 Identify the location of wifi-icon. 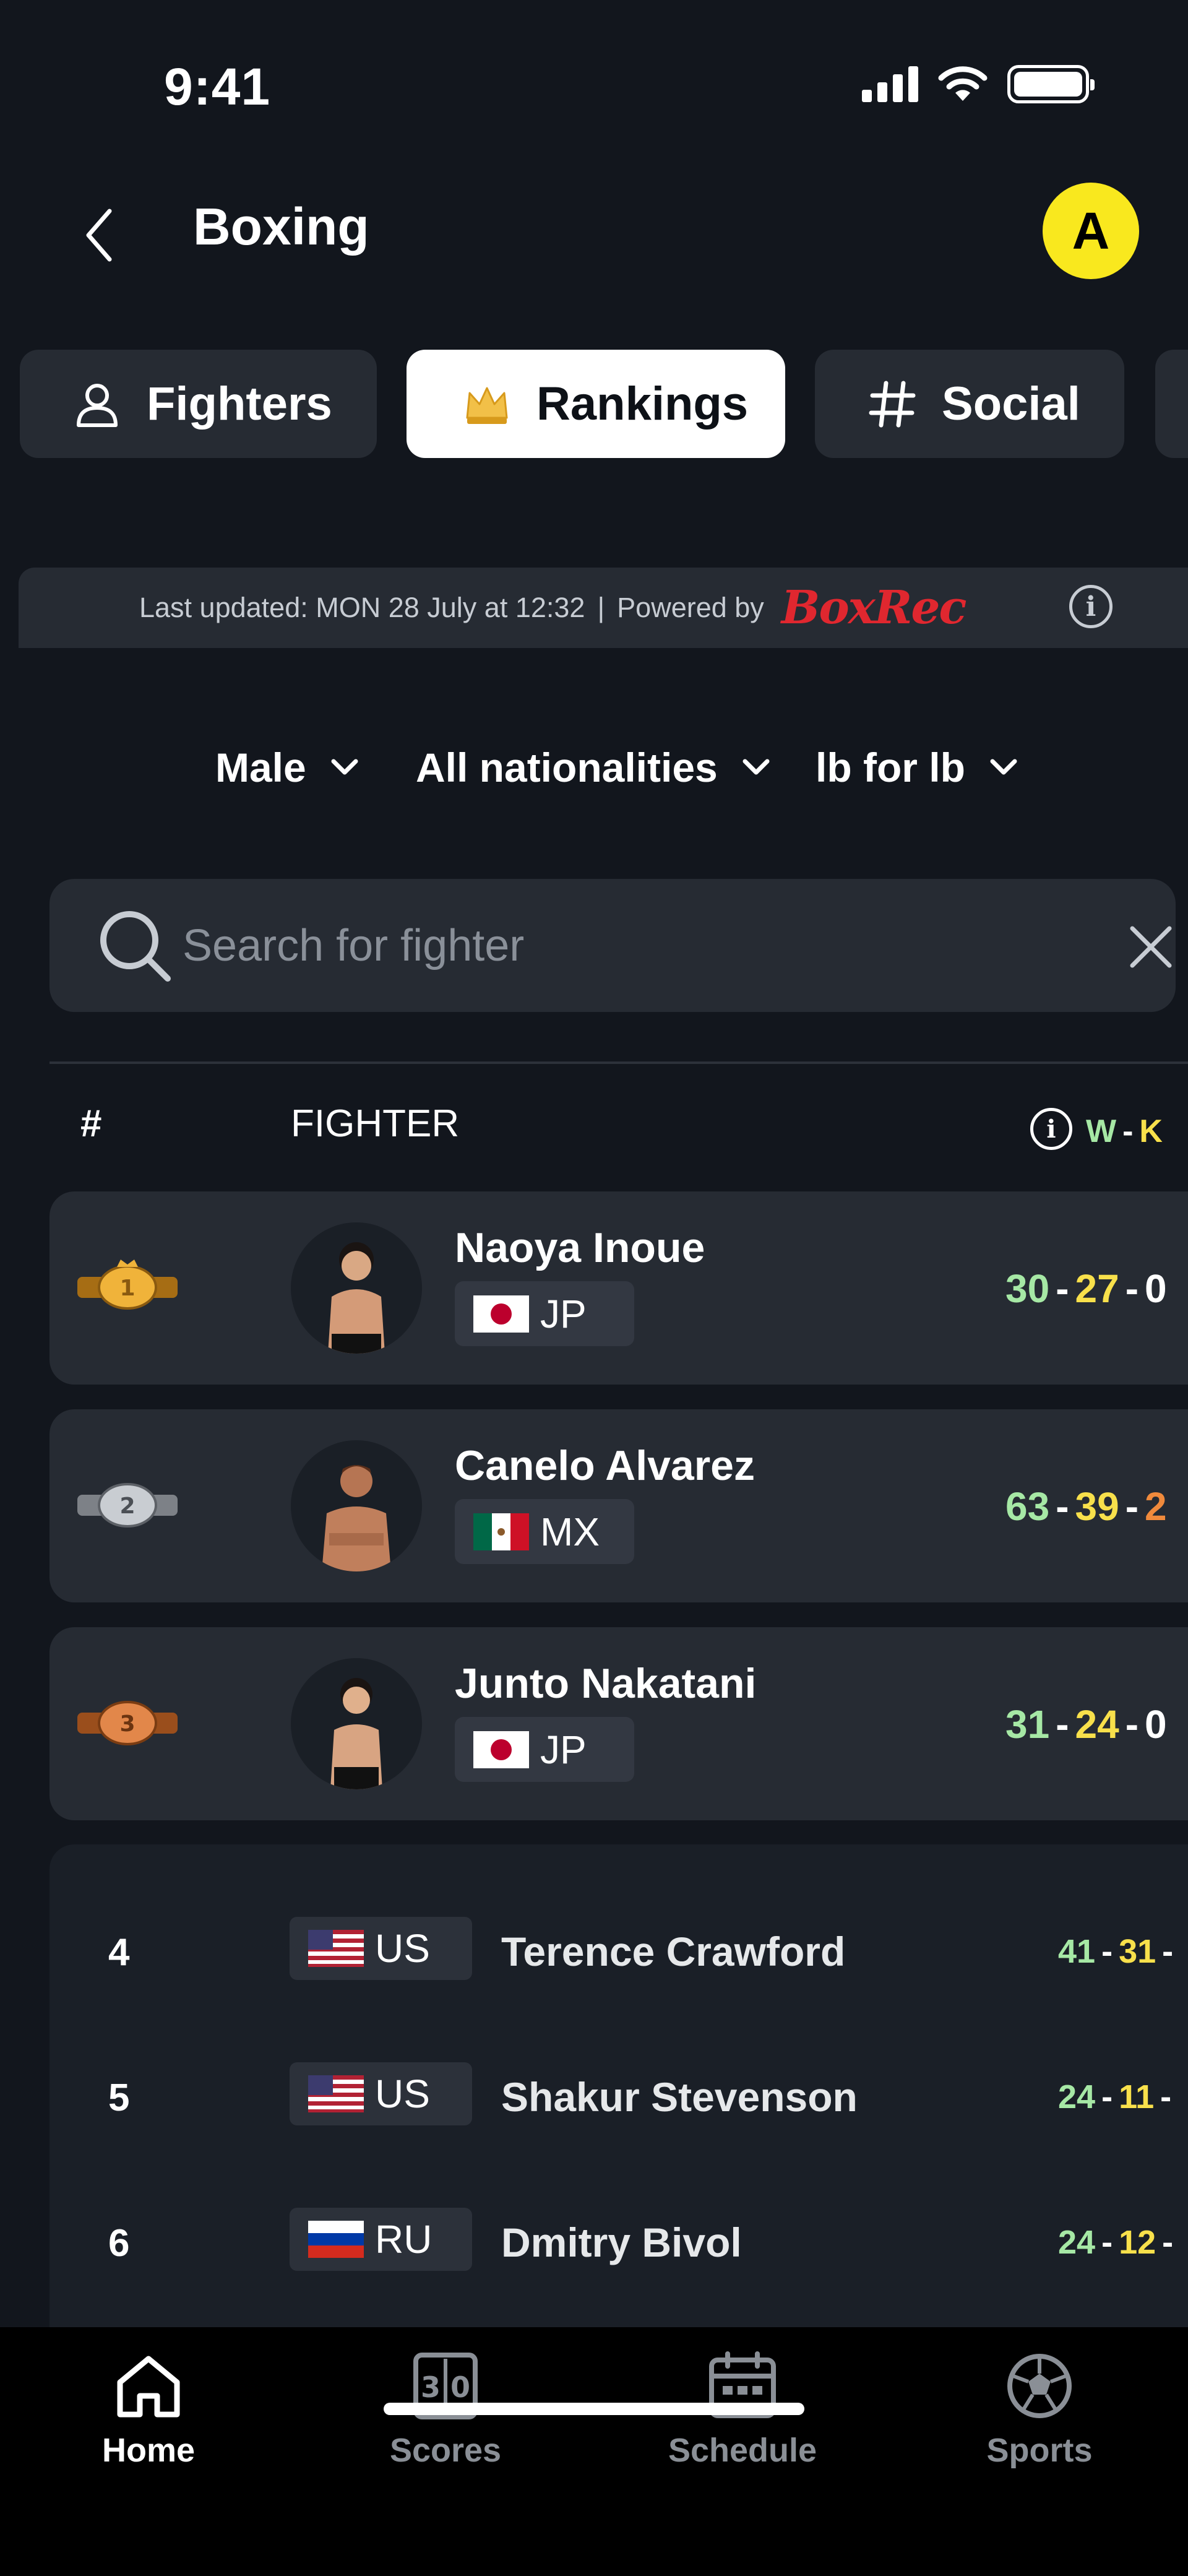
(963, 83).